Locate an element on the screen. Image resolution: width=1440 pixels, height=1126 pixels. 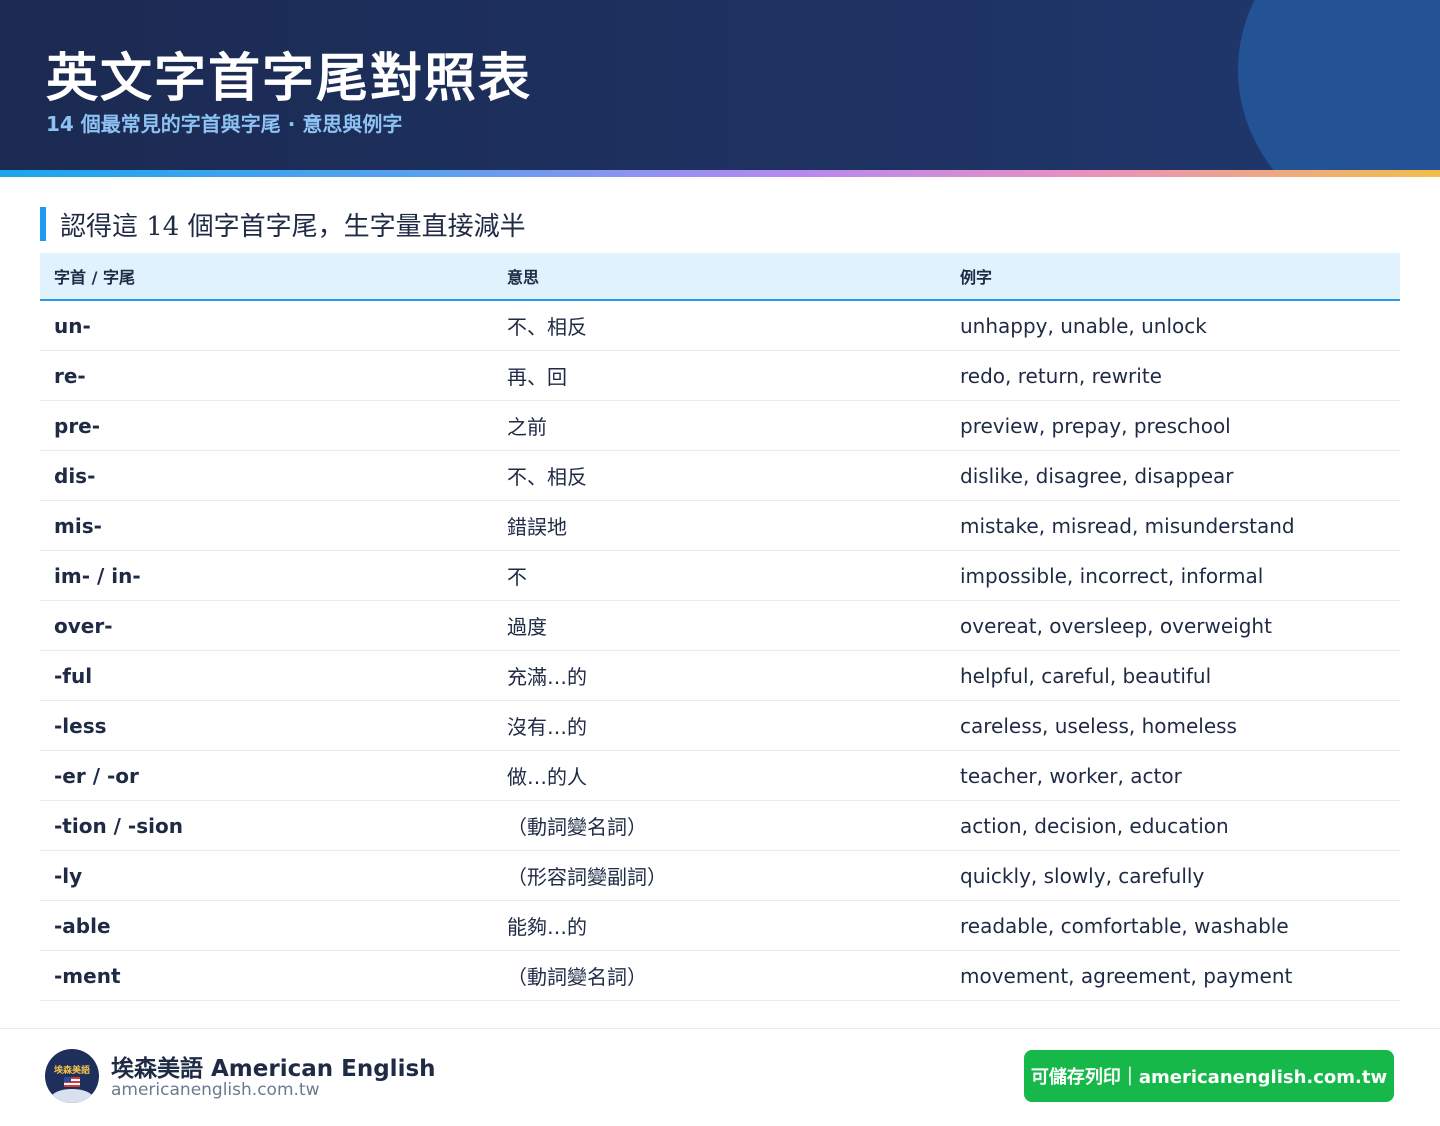
affix-cell: un- is located at coordinates (72, 325).